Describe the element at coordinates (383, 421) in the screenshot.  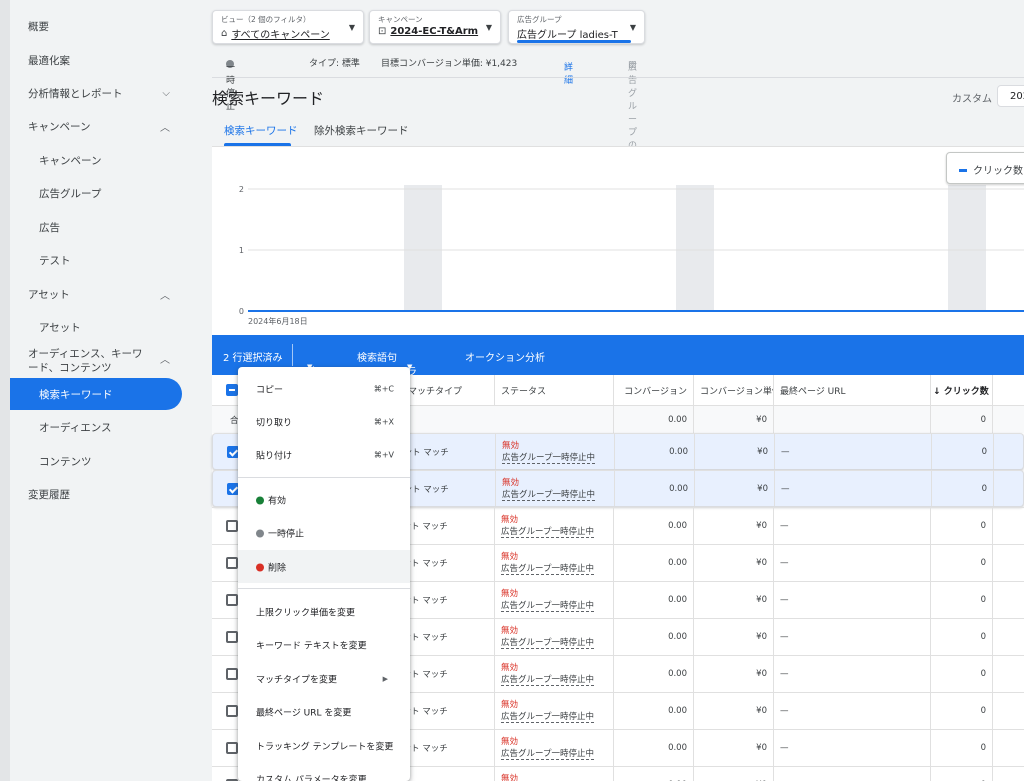
I see `menu-item-shortcut: ⌘+X` at that location.